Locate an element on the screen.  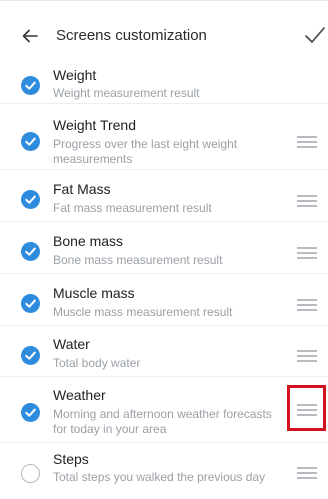
item-description: Total steps you walked the previous day is located at coordinates (159, 477).